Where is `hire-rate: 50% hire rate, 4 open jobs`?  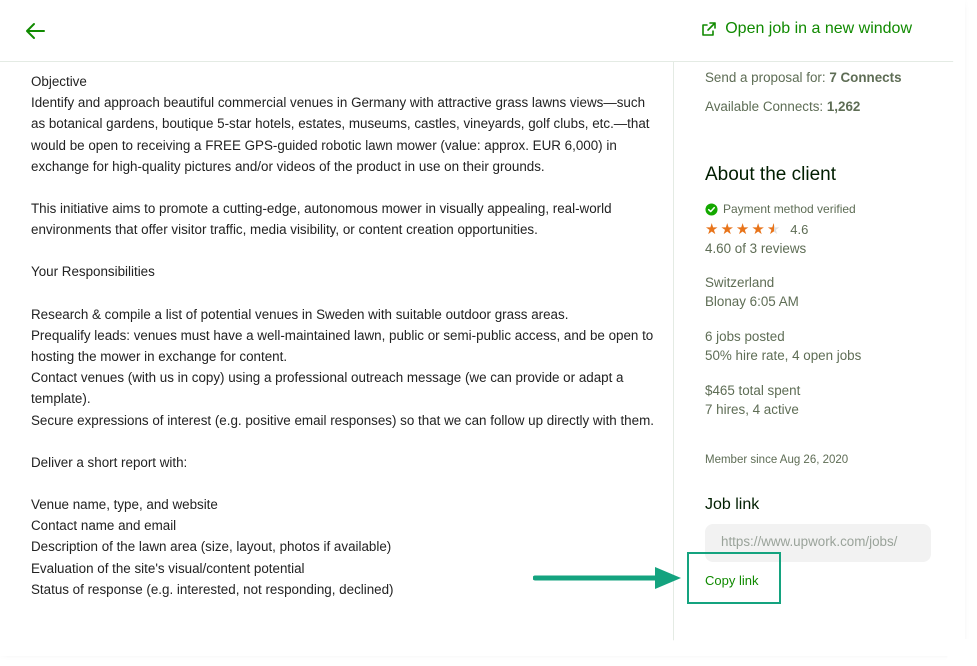 hire-rate: 50% hire rate, 4 open jobs is located at coordinates (783, 355).